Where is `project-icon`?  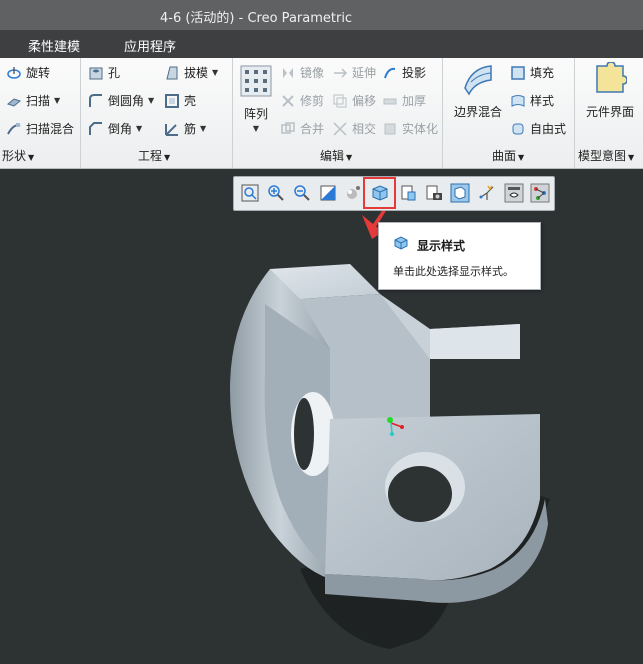 project-icon is located at coordinates (390, 72).